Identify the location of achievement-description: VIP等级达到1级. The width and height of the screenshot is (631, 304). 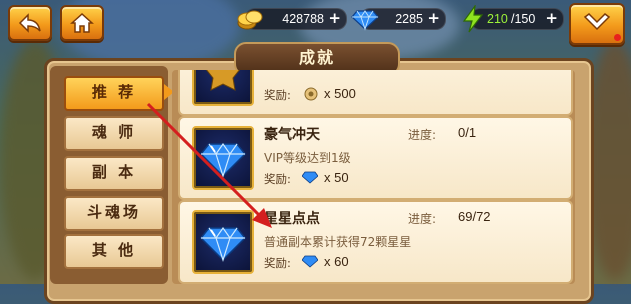
(307, 158).